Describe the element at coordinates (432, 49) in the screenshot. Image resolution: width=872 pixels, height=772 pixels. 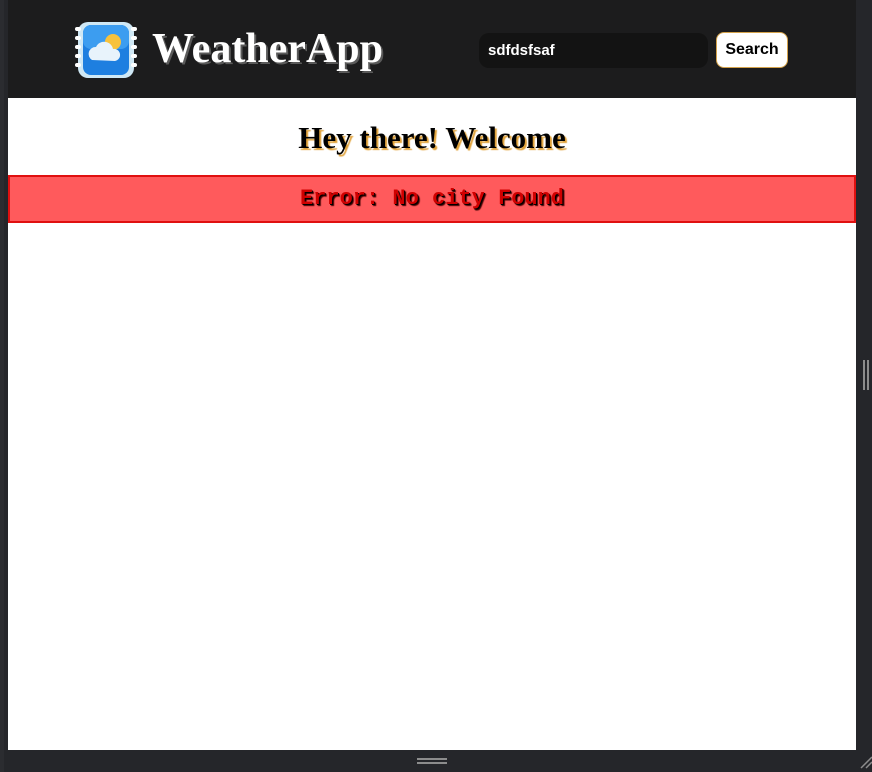
I see `navbar: WeatherApp Search` at that location.